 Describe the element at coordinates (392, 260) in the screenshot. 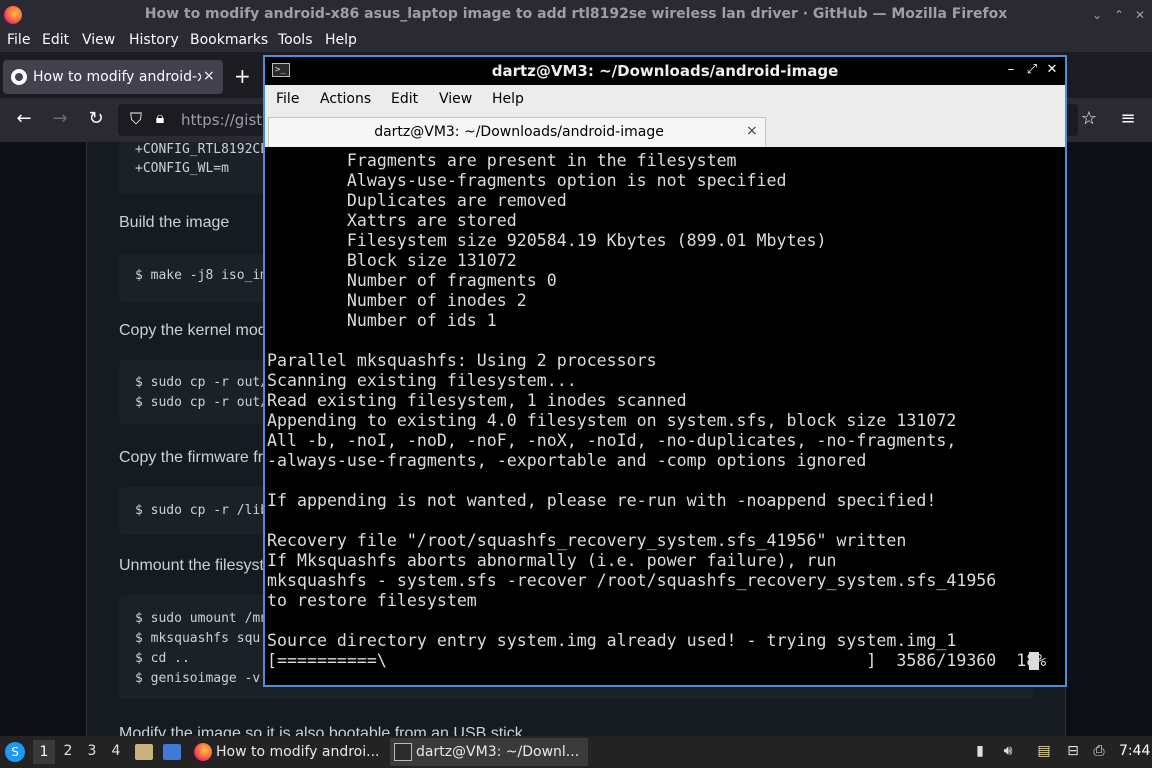

I see `terminal-line: Block size 131072` at that location.